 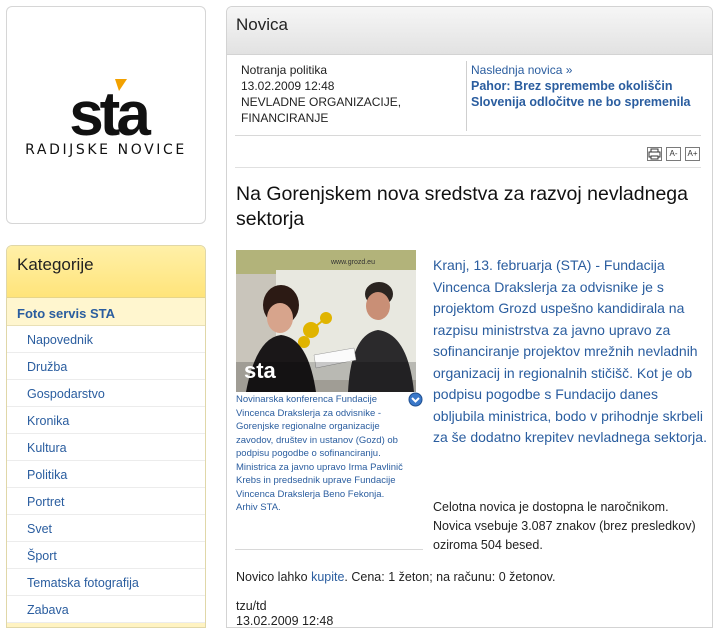 What do you see at coordinates (106, 609) in the screenshot?
I see `category-item: Zabava` at bounding box center [106, 609].